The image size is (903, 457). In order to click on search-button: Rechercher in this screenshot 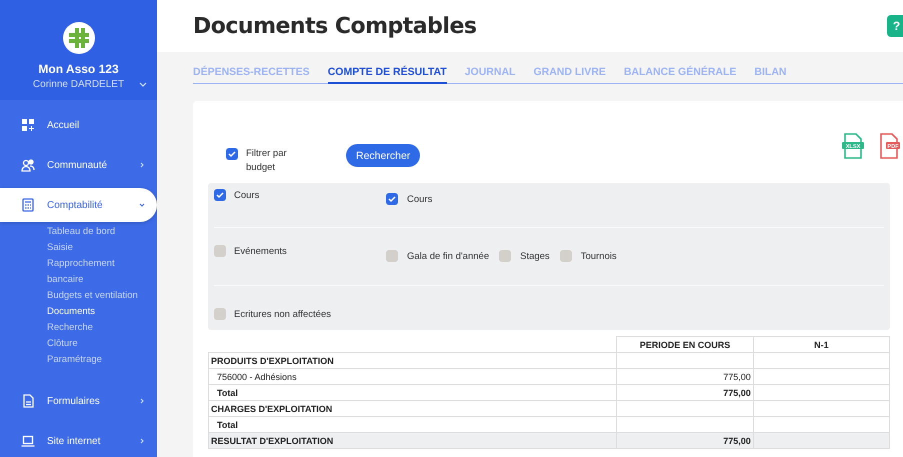, I will do `click(383, 155)`.